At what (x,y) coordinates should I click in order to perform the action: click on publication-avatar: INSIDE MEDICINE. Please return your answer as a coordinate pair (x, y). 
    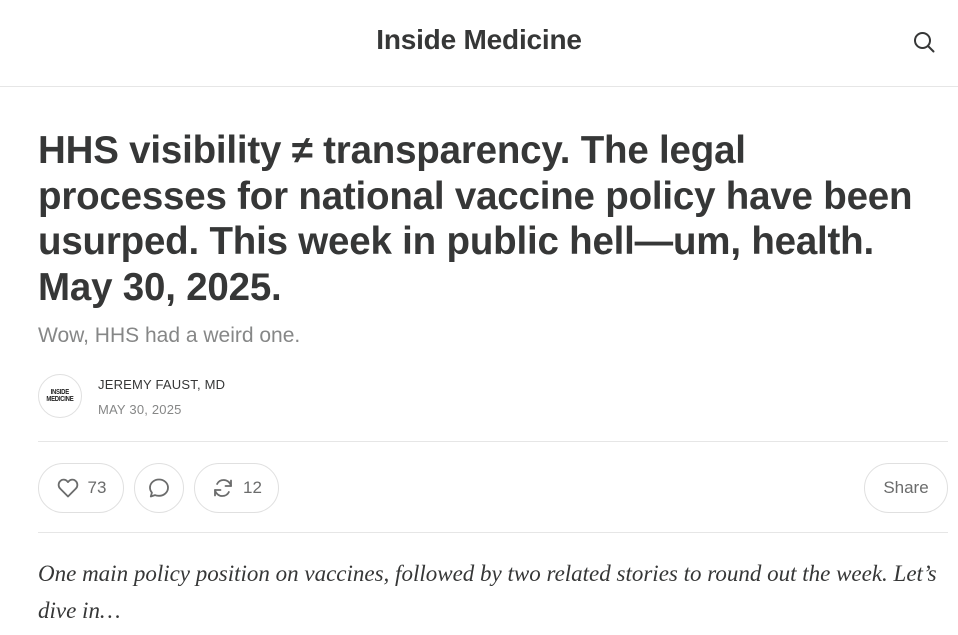
    Looking at the image, I should click on (60, 396).